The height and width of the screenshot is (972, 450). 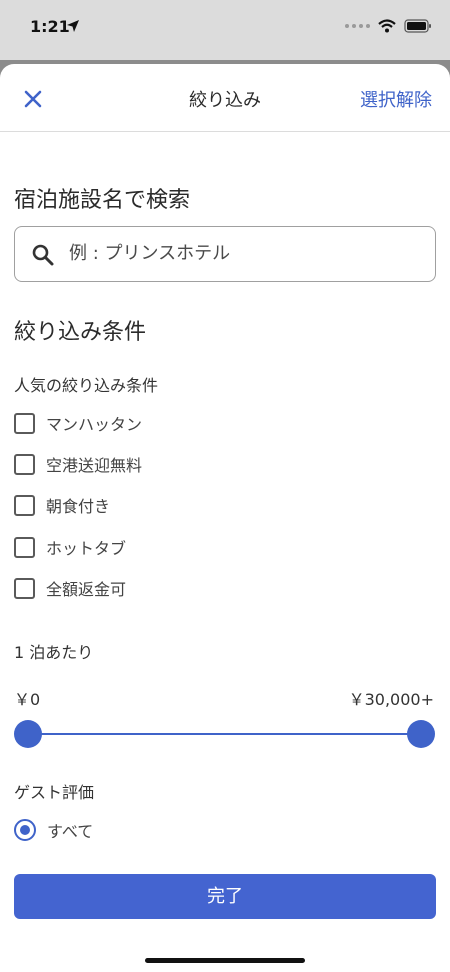 What do you see at coordinates (78, 506) in the screenshot?
I see `filter-label: 朝食付き` at bounding box center [78, 506].